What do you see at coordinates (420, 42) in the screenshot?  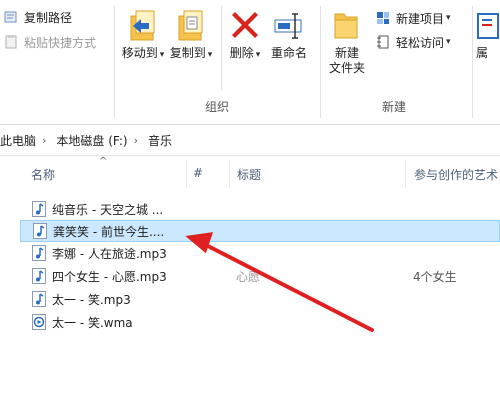 I see `easy-access-label: 轻松访问` at bounding box center [420, 42].